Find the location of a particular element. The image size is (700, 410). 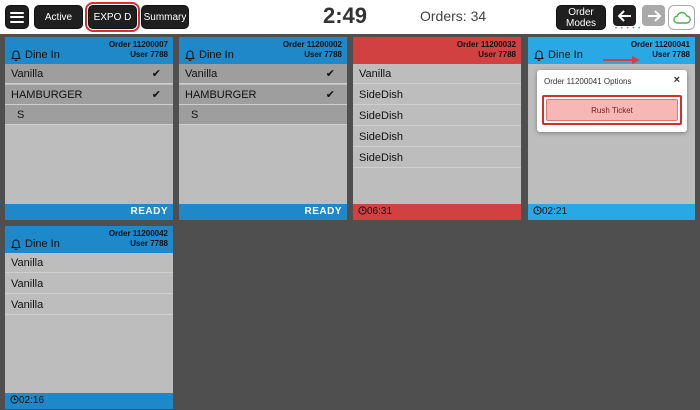

cloud-status-button is located at coordinates (681, 17).